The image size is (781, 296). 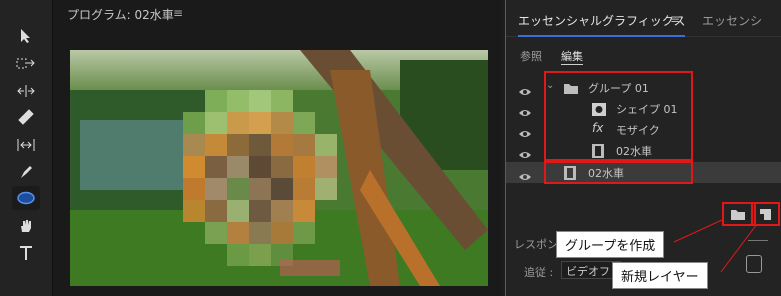 I want to click on subtab-browse: 参照, so click(x=531, y=56).